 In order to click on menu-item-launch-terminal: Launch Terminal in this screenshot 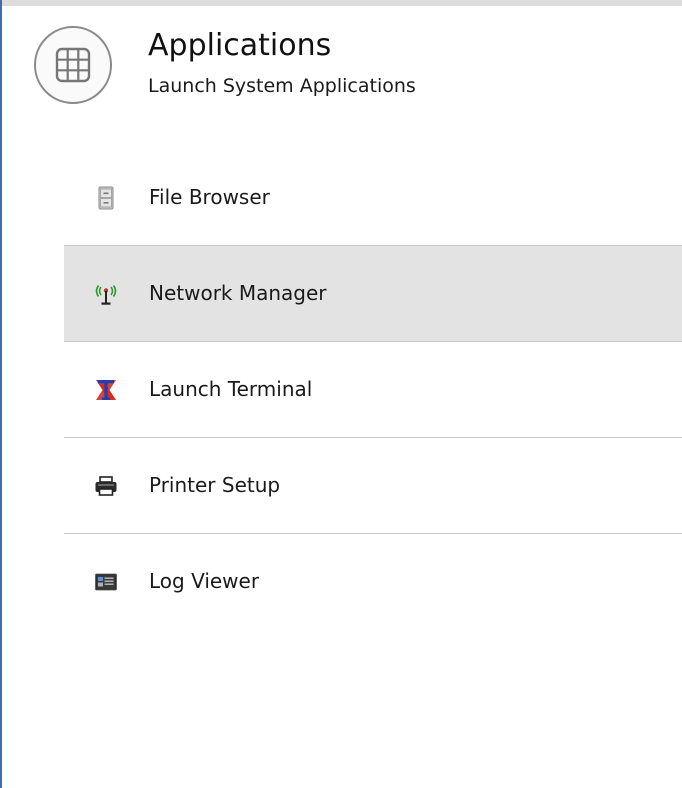, I will do `click(373, 390)`.